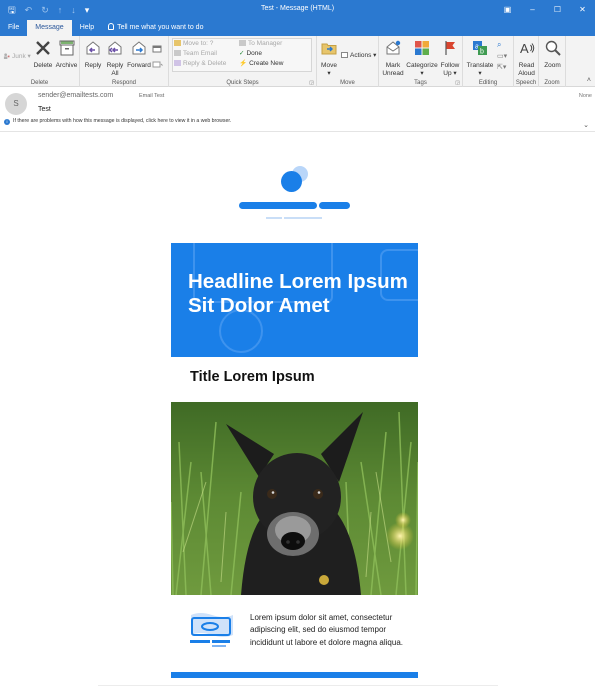  I want to click on translate-label: Translate, so click(480, 65).